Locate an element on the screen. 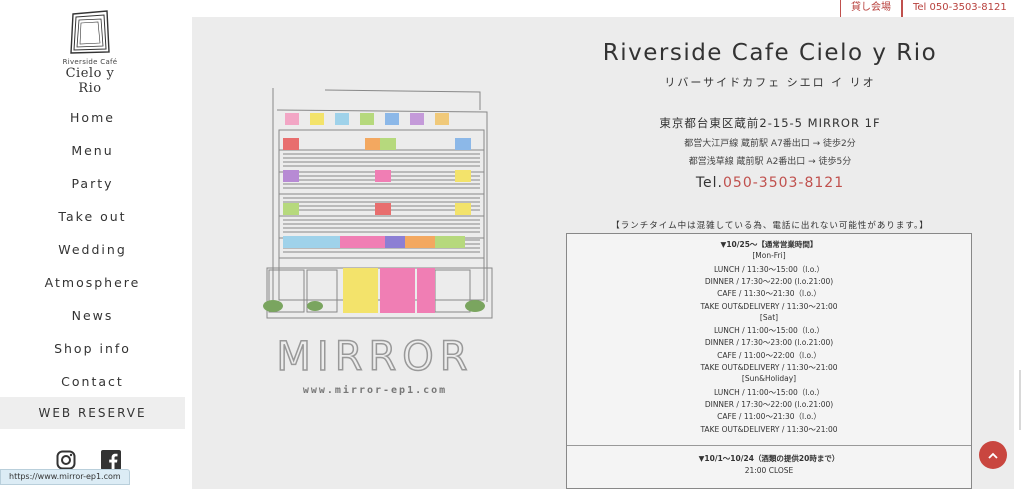  hours-divider is located at coordinates (769, 445).